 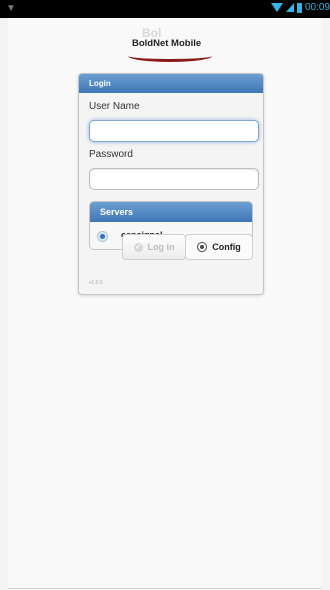 I want to click on config-button: Config, so click(x=219, y=247).